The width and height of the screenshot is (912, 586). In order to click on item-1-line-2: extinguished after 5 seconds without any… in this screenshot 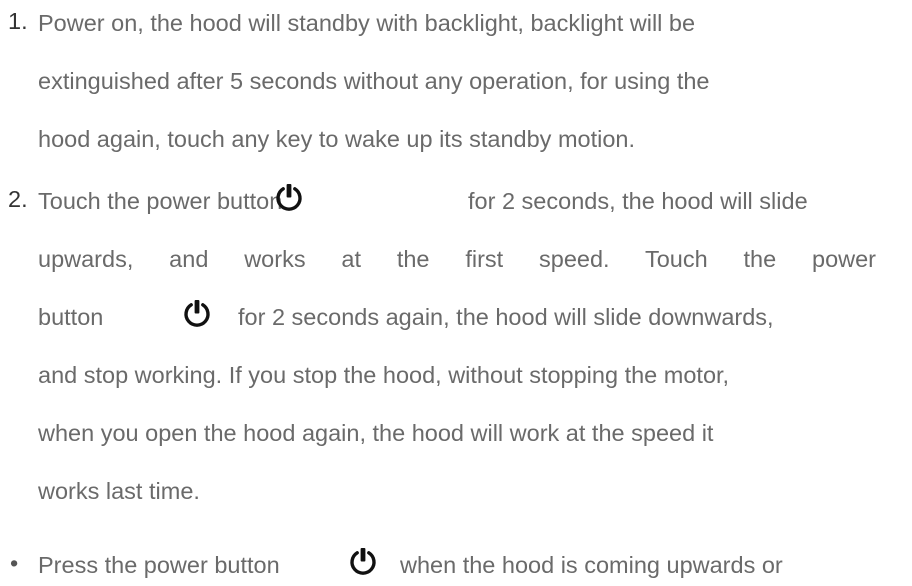, I will do `click(374, 81)`.